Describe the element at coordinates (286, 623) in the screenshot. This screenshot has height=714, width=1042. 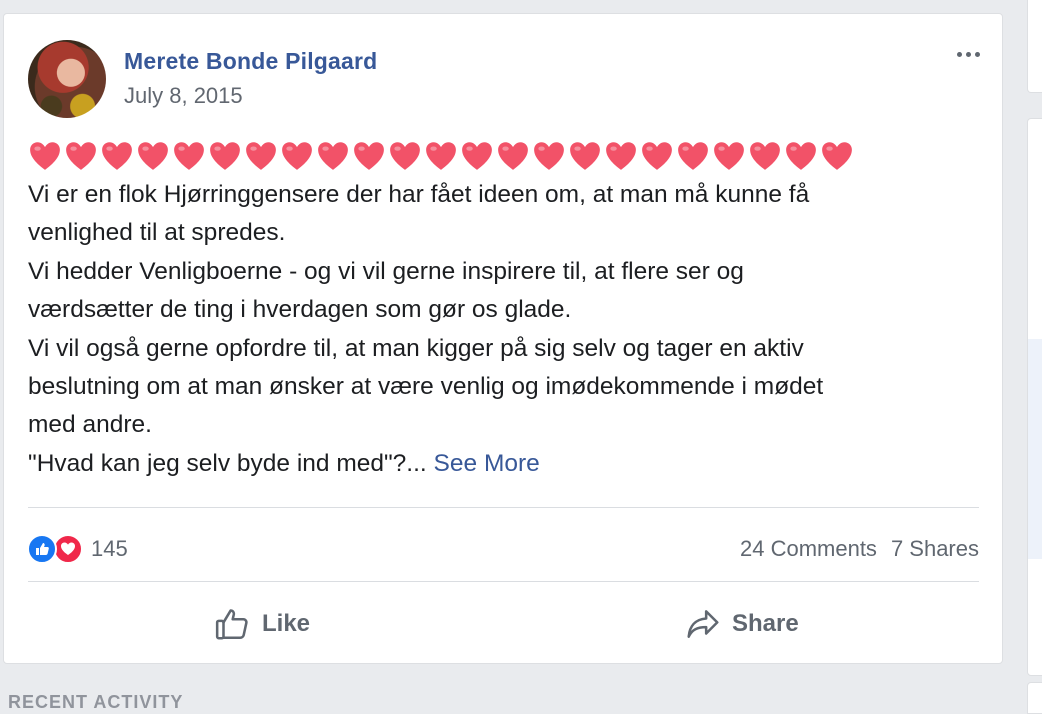
I see `like-label: Like` at that location.